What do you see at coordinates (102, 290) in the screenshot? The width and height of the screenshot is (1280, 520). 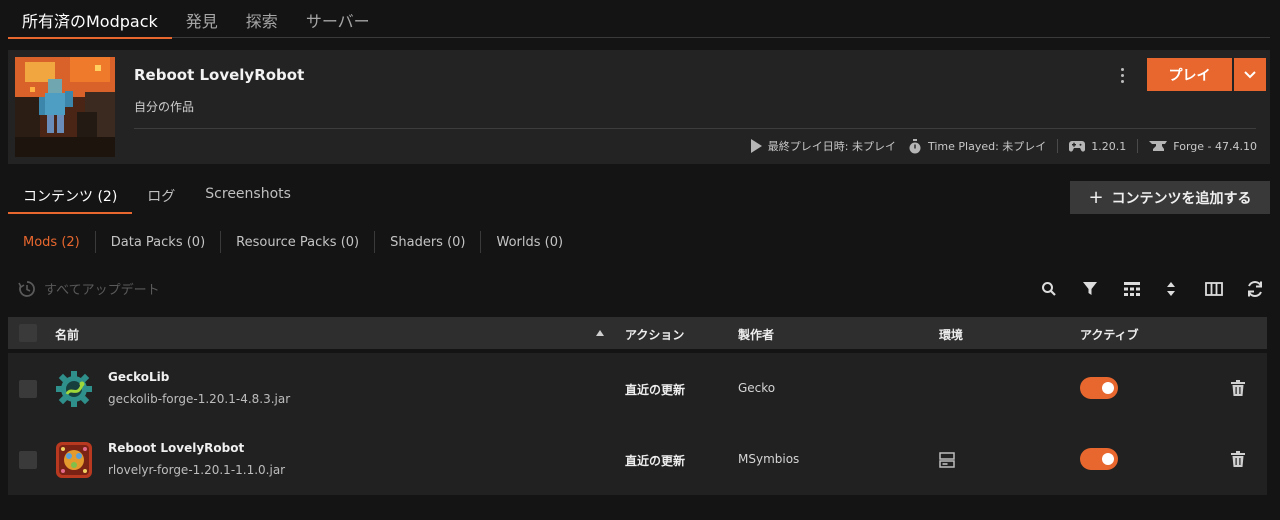 I see `update-all-label: すべてアップデート` at bounding box center [102, 290].